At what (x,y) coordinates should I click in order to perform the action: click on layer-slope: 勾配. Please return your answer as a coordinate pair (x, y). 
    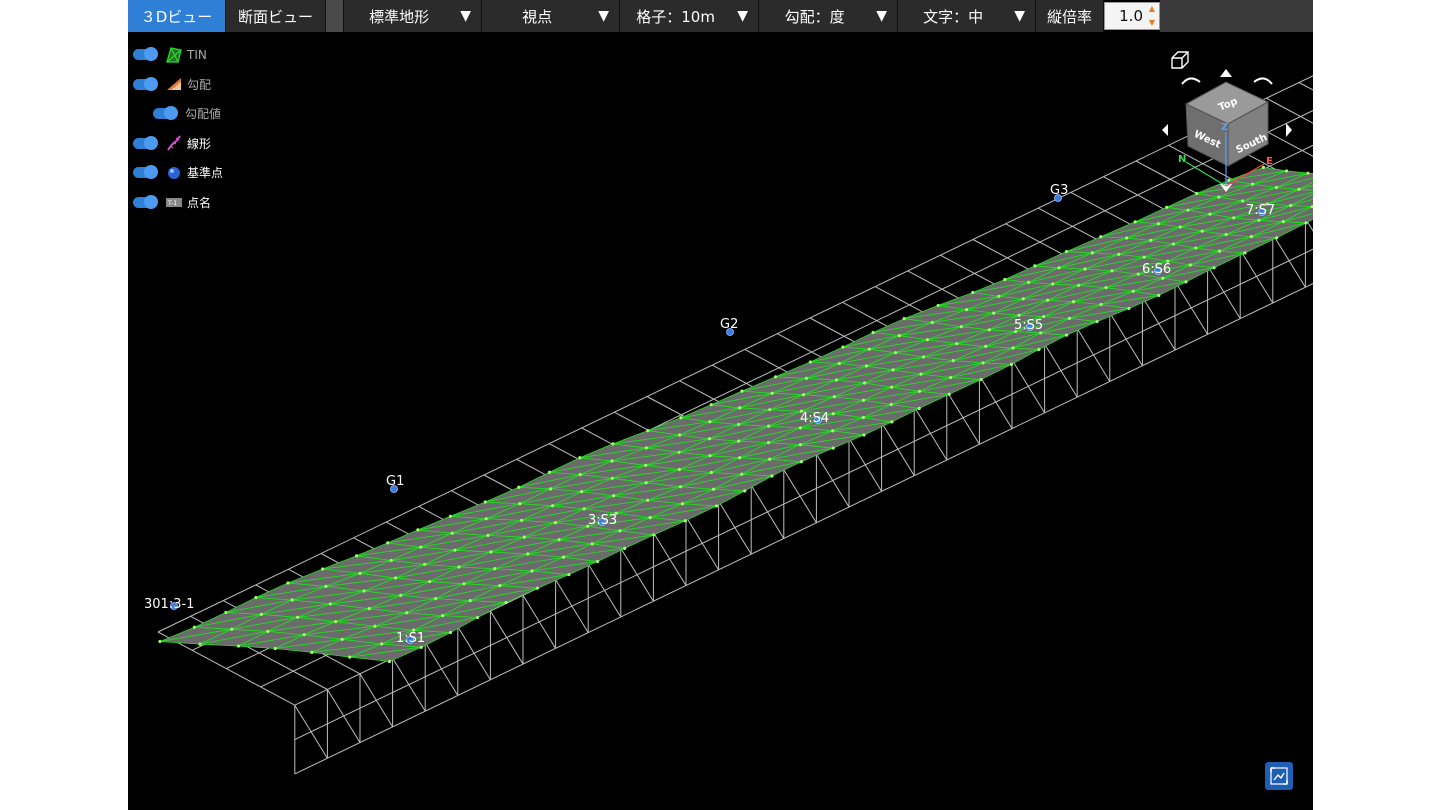
    Looking at the image, I should click on (178, 85).